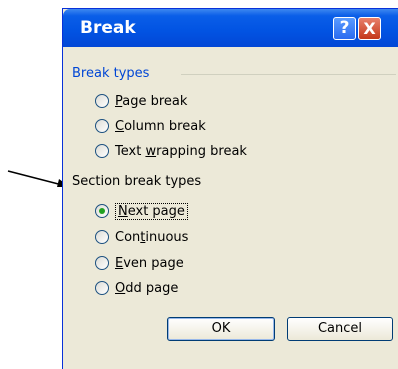 The height and width of the screenshot is (369, 398). What do you see at coordinates (149, 263) in the screenshot?
I see `radio-label-even-page: Even page` at bounding box center [149, 263].